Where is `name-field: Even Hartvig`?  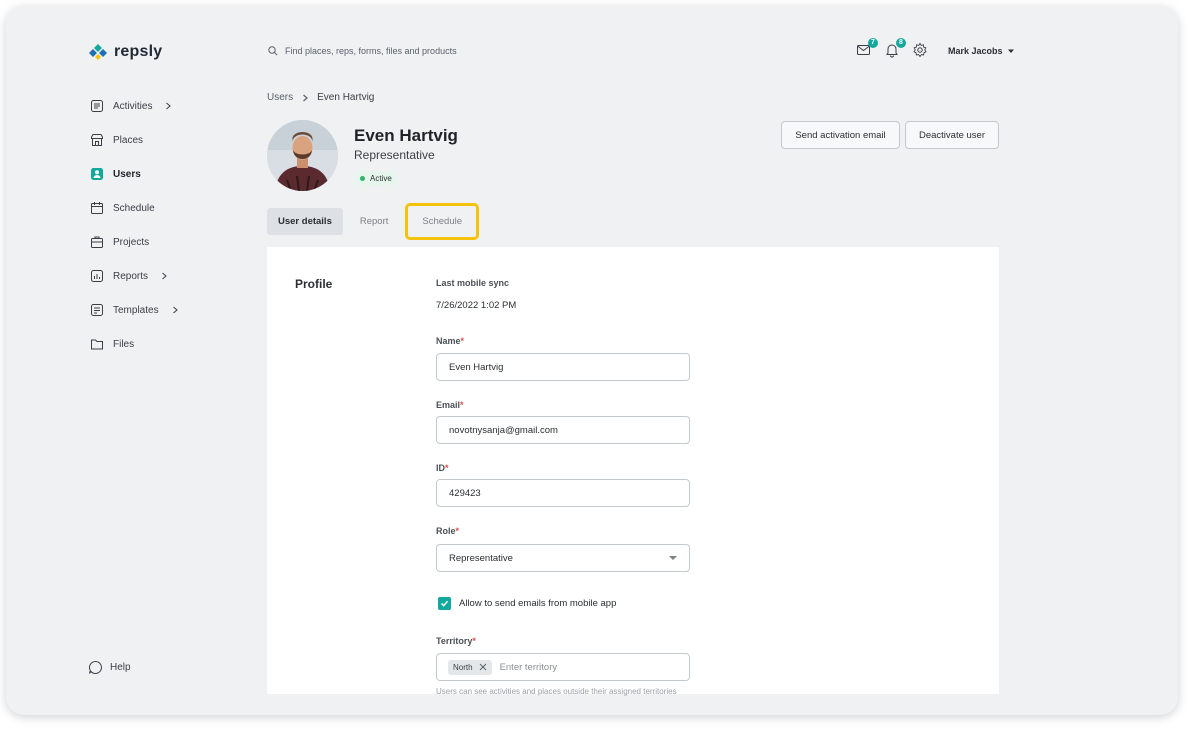
name-field: Even Hartvig is located at coordinates (563, 367).